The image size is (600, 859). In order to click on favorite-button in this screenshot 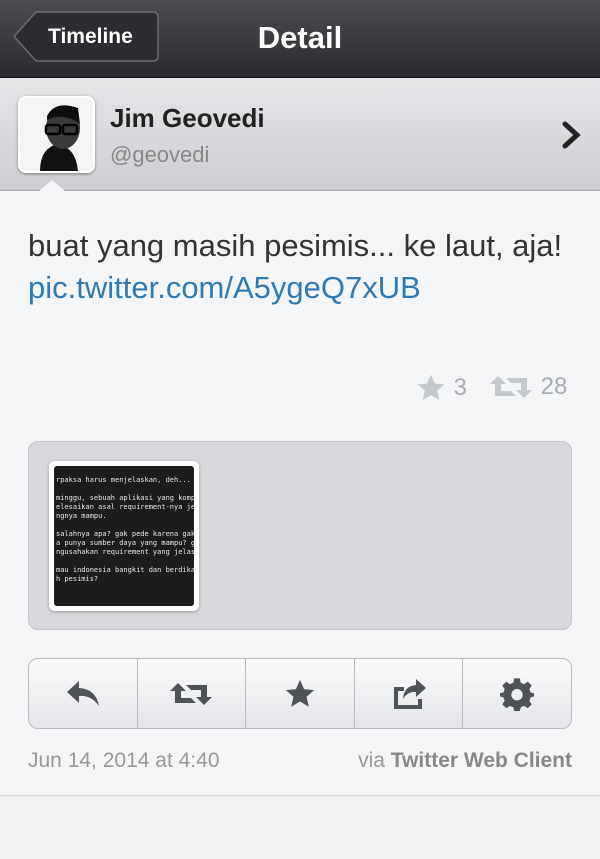, I will do `click(300, 693)`.